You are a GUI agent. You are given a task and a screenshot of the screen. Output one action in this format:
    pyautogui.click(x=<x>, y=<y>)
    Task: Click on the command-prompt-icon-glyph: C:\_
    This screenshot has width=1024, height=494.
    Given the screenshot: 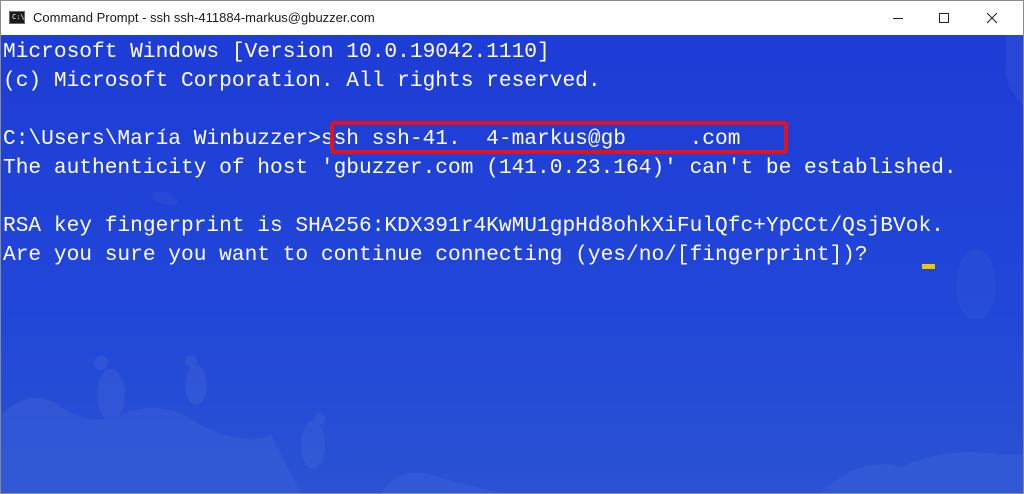 What is the action you would take?
    pyautogui.click(x=20, y=17)
    